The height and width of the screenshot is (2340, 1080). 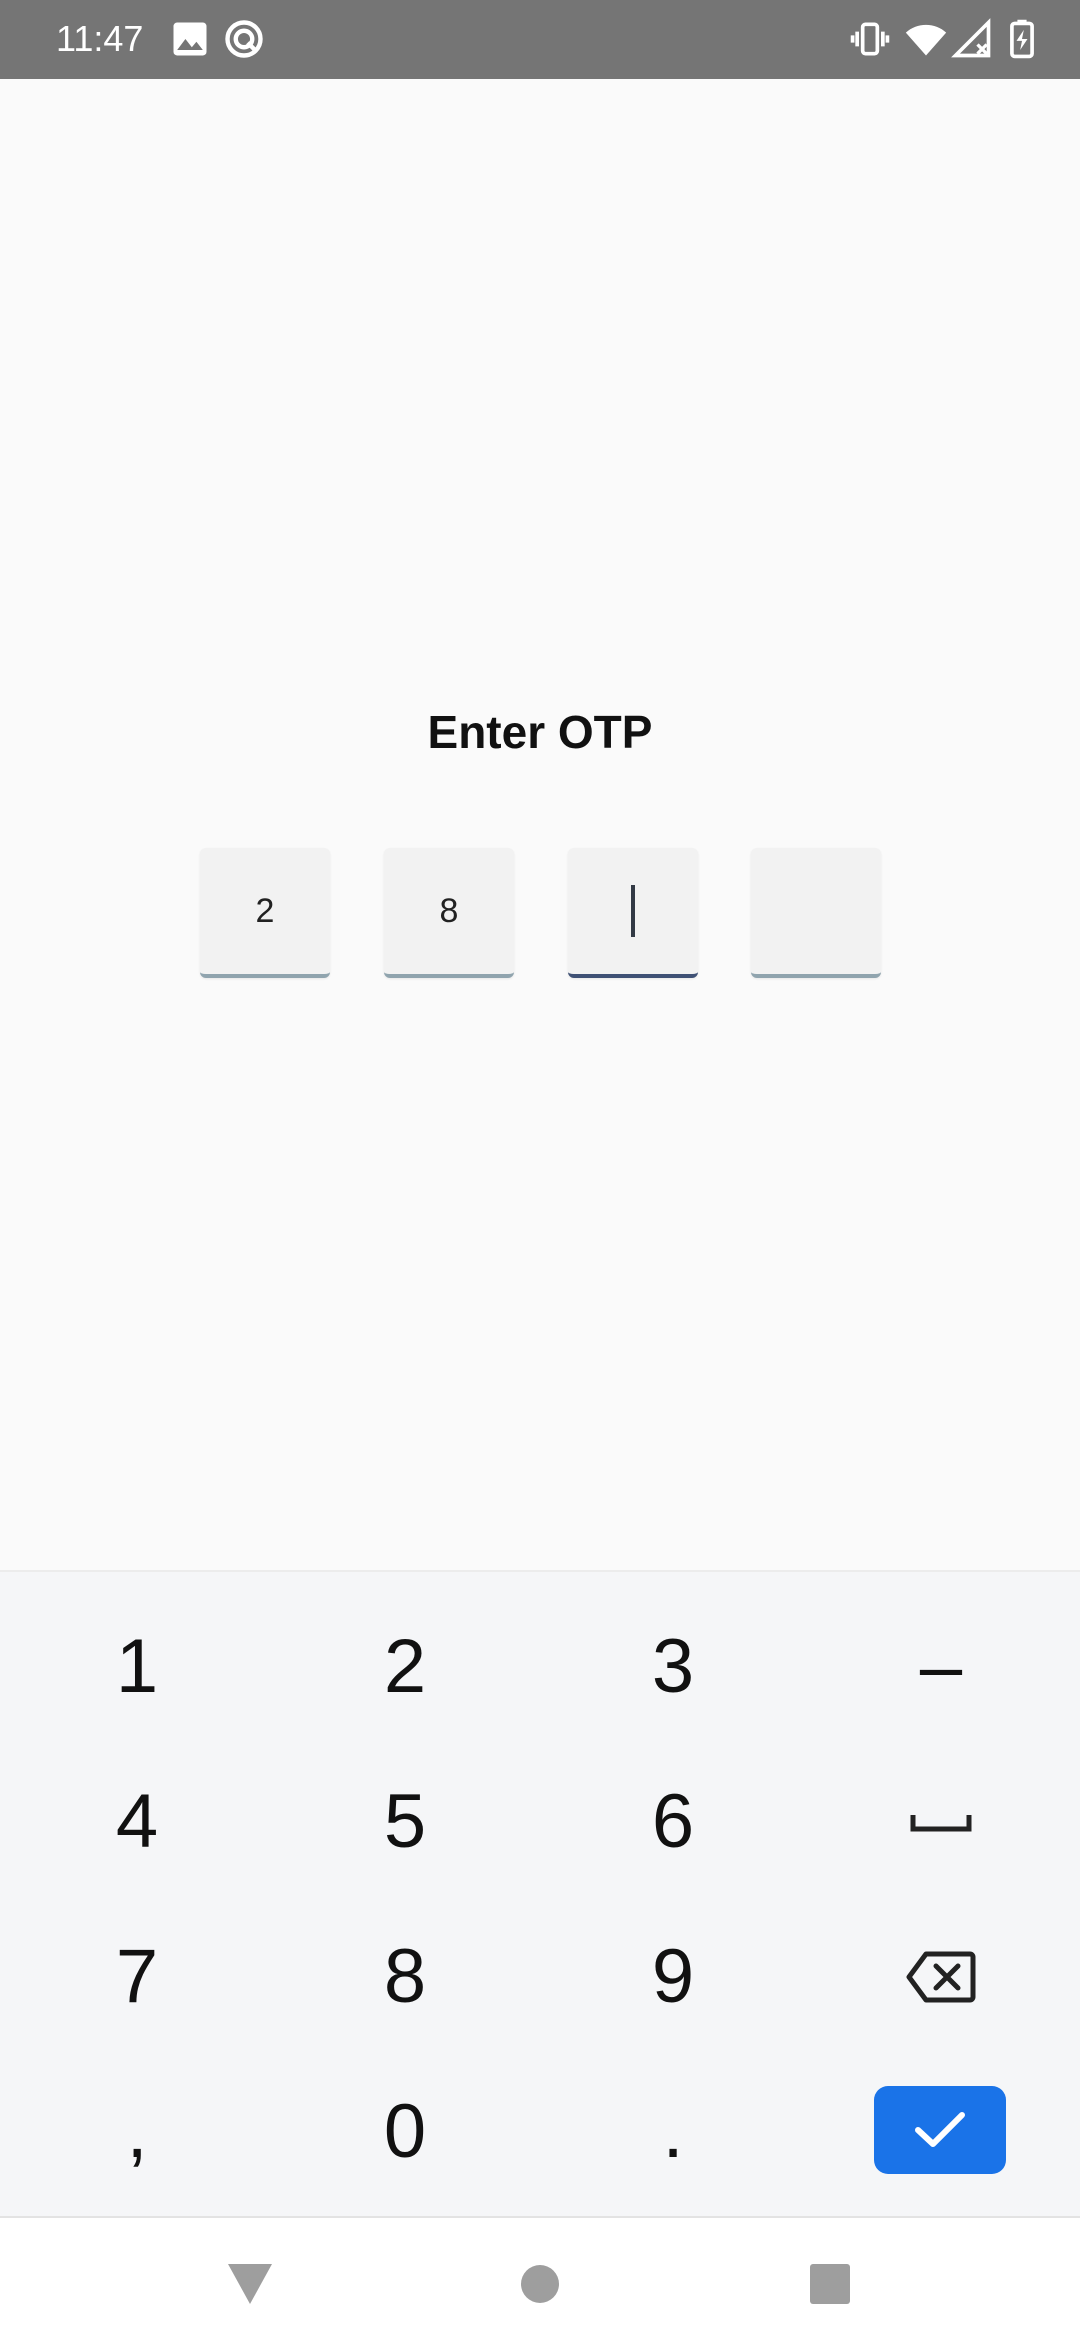 What do you see at coordinates (405, 1666) in the screenshot?
I see `key-2: 2` at bounding box center [405, 1666].